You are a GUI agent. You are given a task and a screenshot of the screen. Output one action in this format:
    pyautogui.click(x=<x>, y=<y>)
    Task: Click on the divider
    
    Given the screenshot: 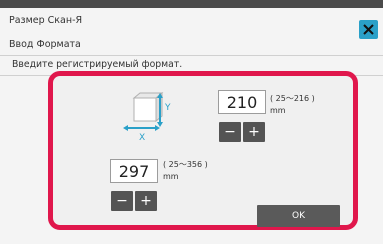 What is the action you would take?
    pyautogui.click(x=191, y=55)
    